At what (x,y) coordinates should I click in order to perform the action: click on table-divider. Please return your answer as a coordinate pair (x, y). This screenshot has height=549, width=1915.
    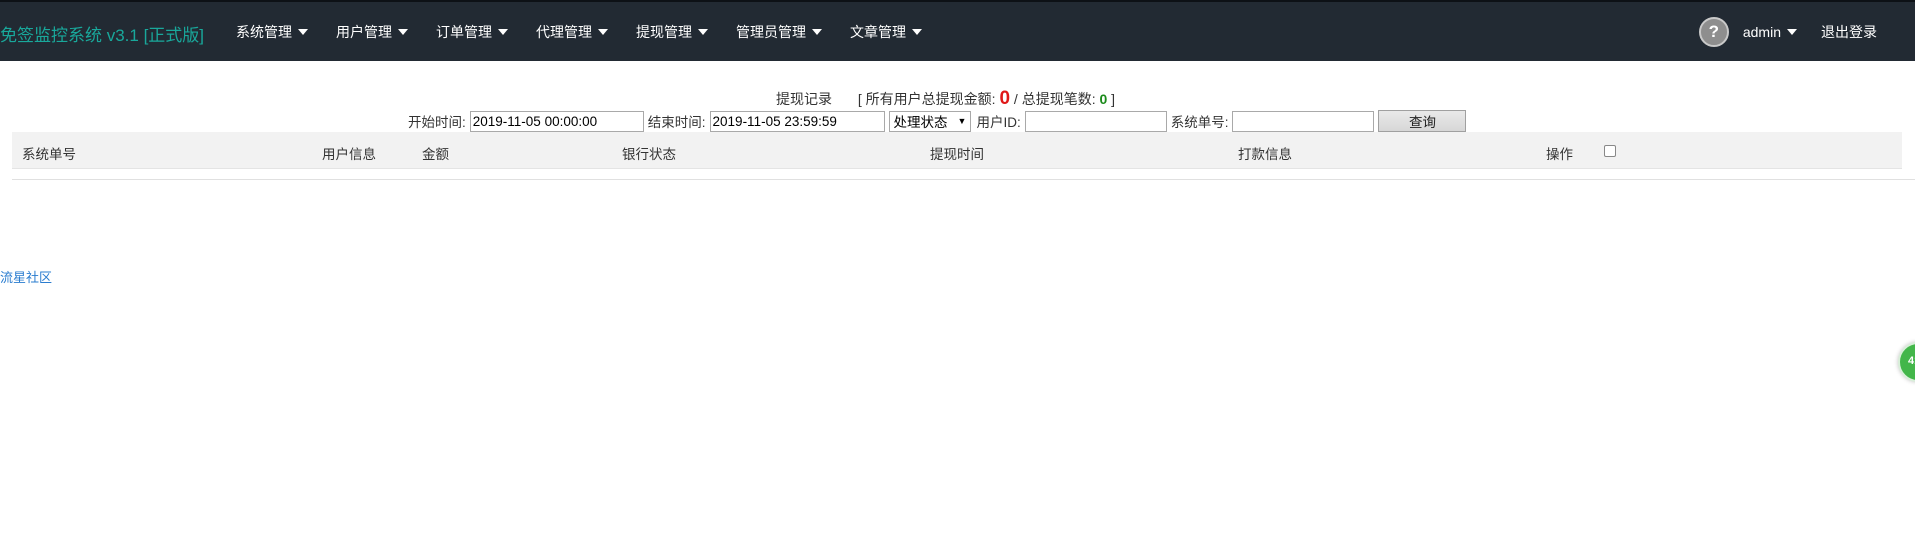
    Looking at the image, I should click on (963, 179).